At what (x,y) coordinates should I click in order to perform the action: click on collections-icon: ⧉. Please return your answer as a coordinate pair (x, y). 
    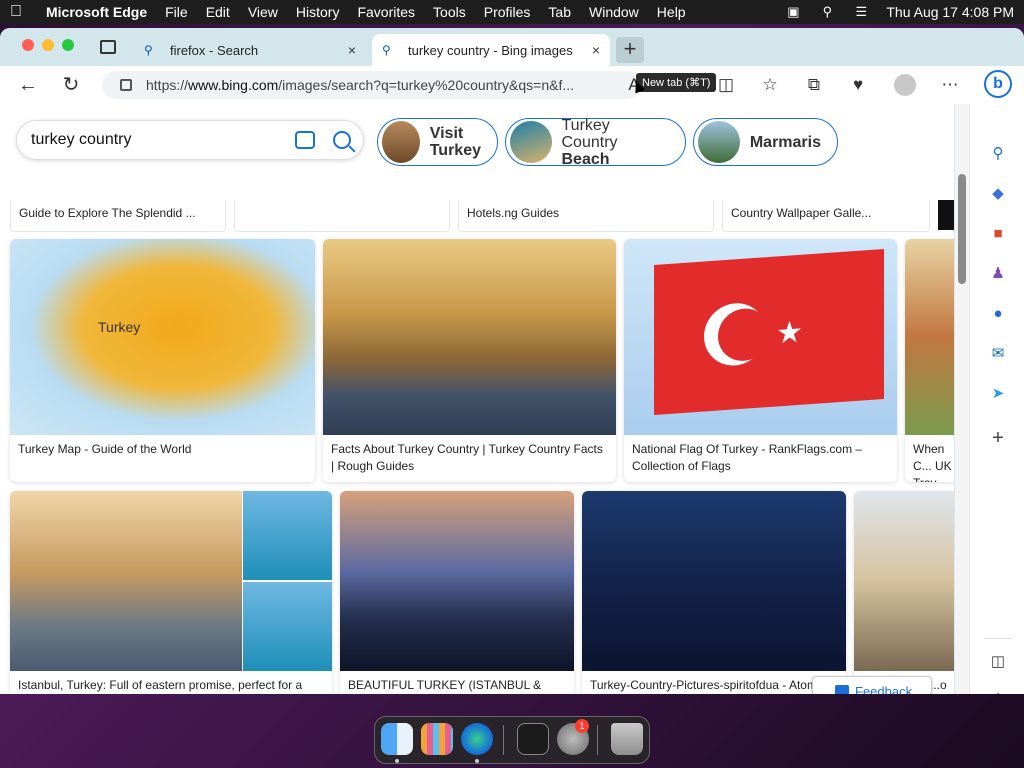
    Looking at the image, I should click on (814, 85).